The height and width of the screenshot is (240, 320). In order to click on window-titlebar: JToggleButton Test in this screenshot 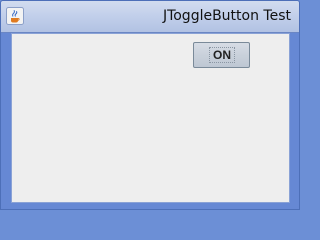, I will do `click(150, 17)`.